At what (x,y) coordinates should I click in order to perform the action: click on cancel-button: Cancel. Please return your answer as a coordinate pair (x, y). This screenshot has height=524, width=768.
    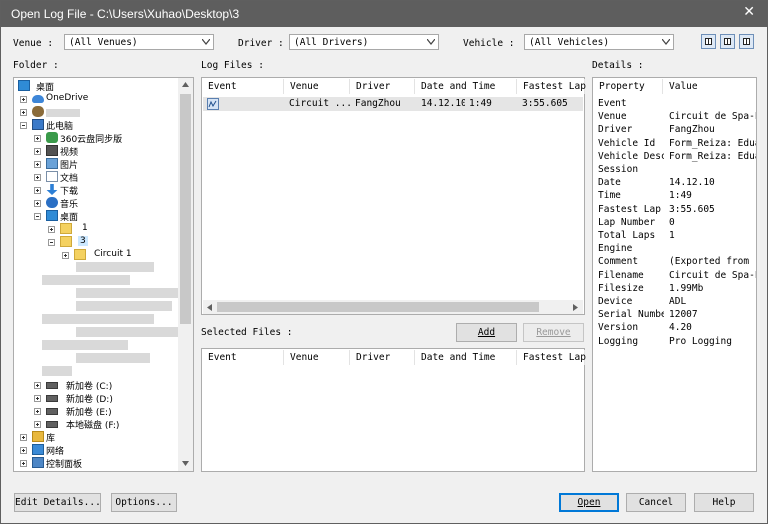
    Looking at the image, I should click on (656, 502).